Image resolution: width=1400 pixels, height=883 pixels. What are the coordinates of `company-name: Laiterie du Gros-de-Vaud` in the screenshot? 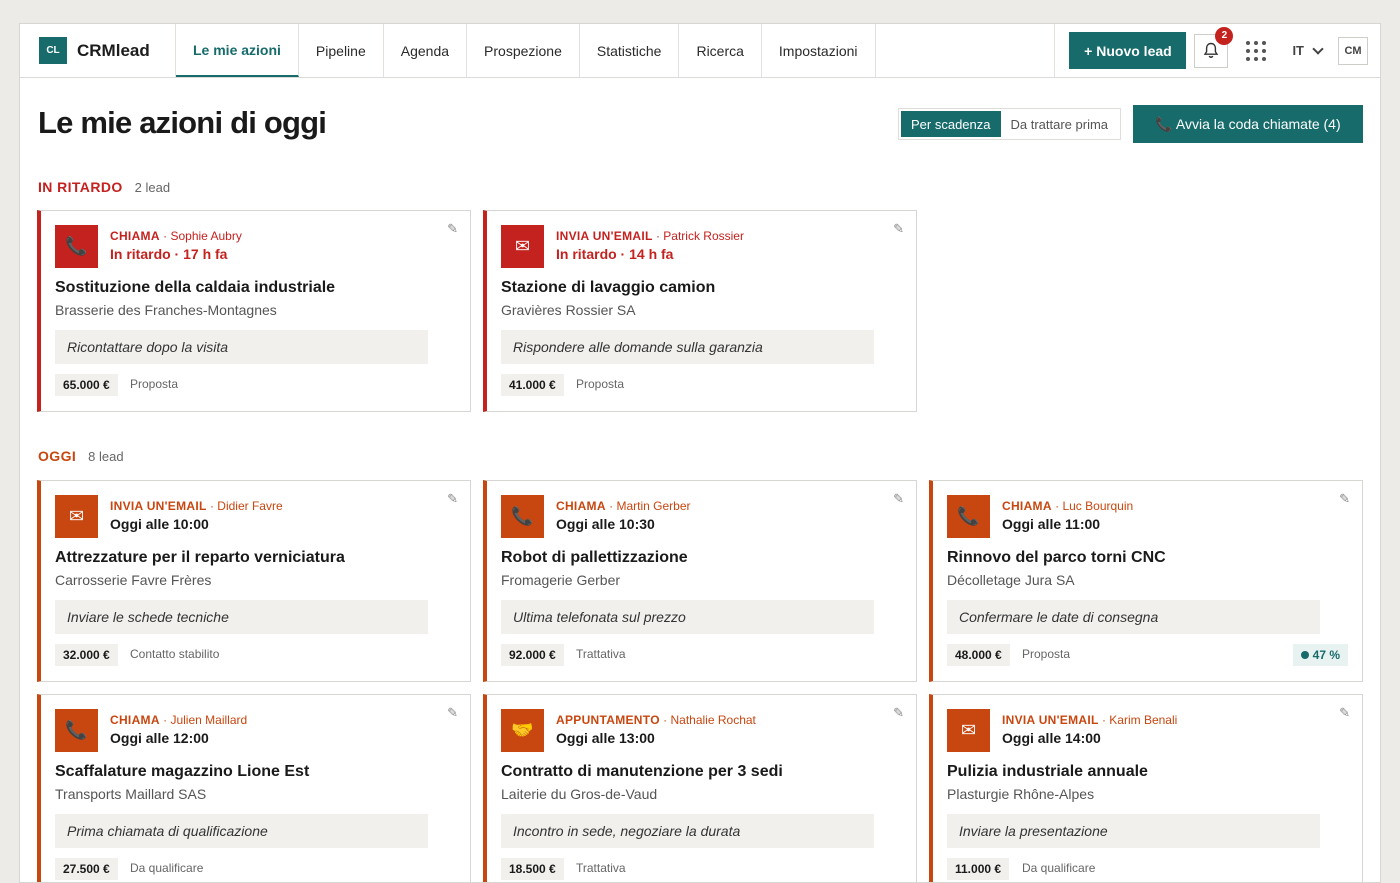 It's located at (579, 794).